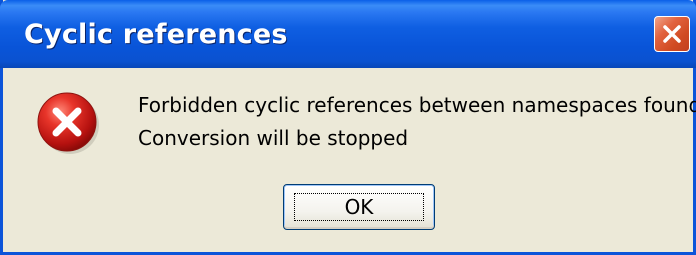 Image resolution: width=696 pixels, height=255 pixels. What do you see at coordinates (68, 123) in the screenshot?
I see `error-icon` at bounding box center [68, 123].